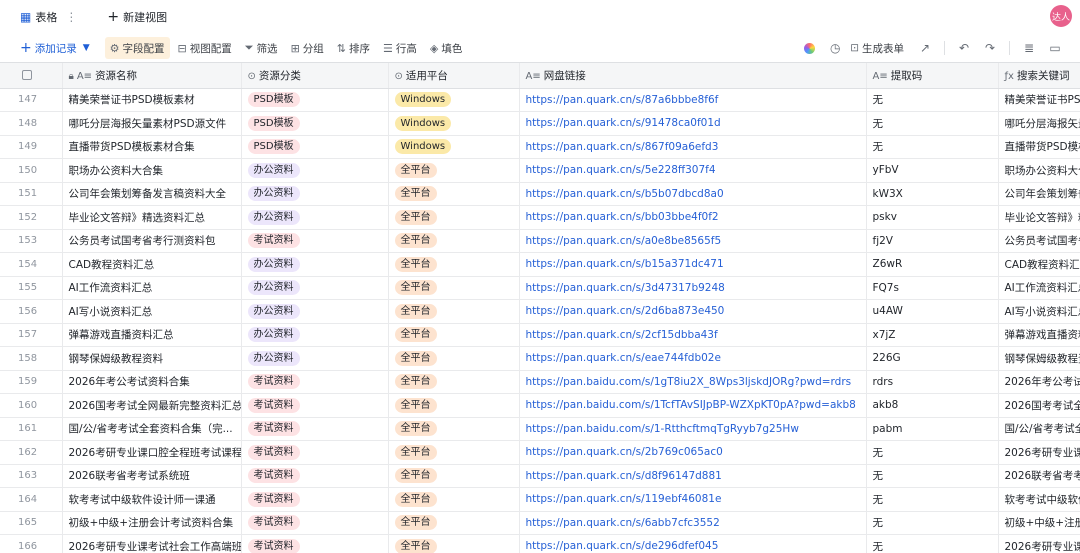  Describe the element at coordinates (1039, 123) in the screenshot. I see `keywords-cell: 哪吒分层海报矢量素材PSD源文件` at that location.